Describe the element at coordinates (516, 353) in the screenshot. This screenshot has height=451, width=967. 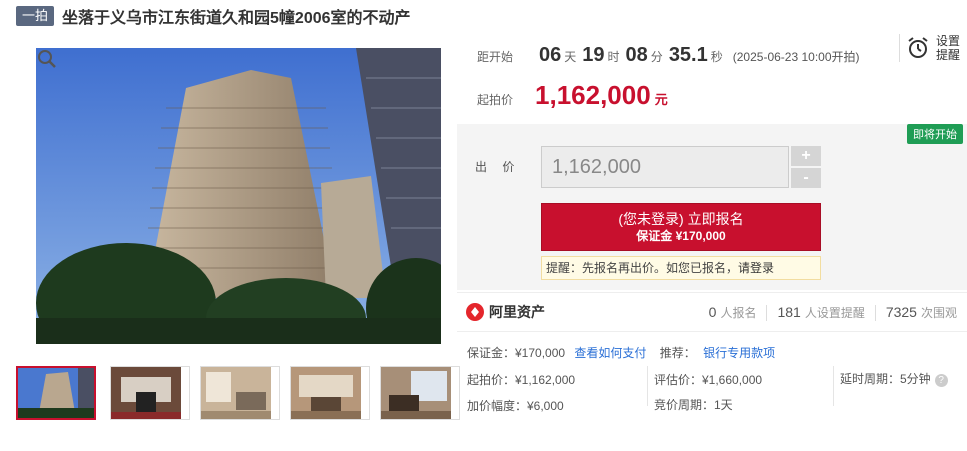
I see `deposit-info: 保证金：¥170,000` at that location.